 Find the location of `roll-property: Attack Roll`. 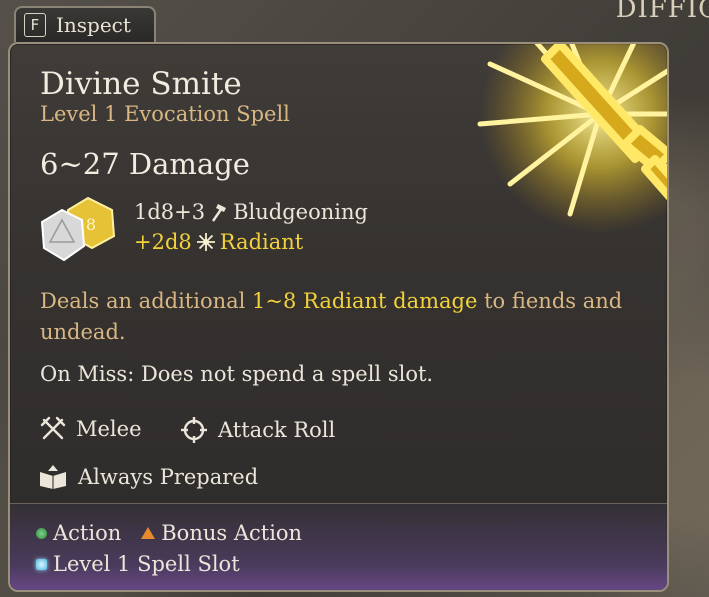

roll-property: Attack Roll is located at coordinates (257, 430).